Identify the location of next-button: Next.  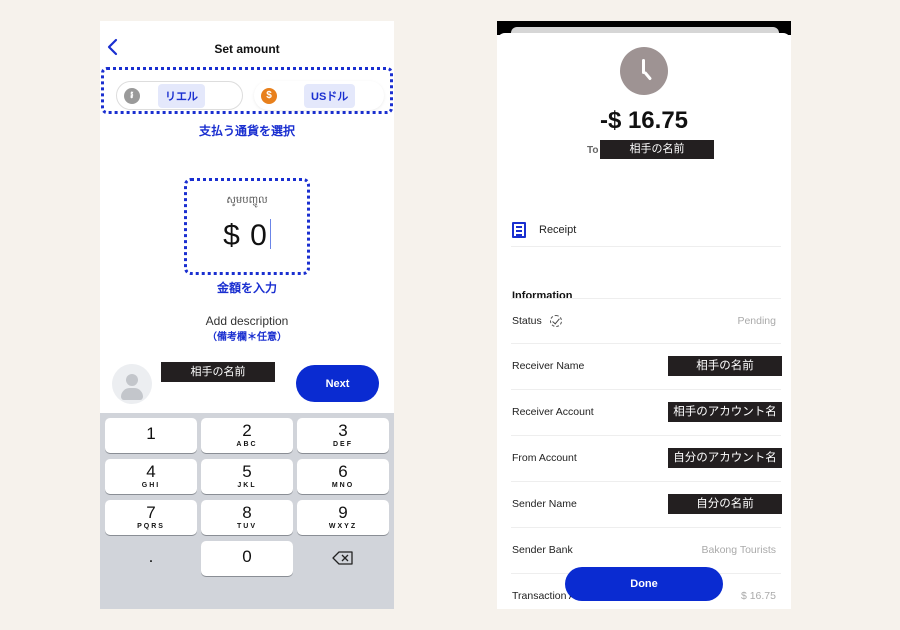
(337, 383).